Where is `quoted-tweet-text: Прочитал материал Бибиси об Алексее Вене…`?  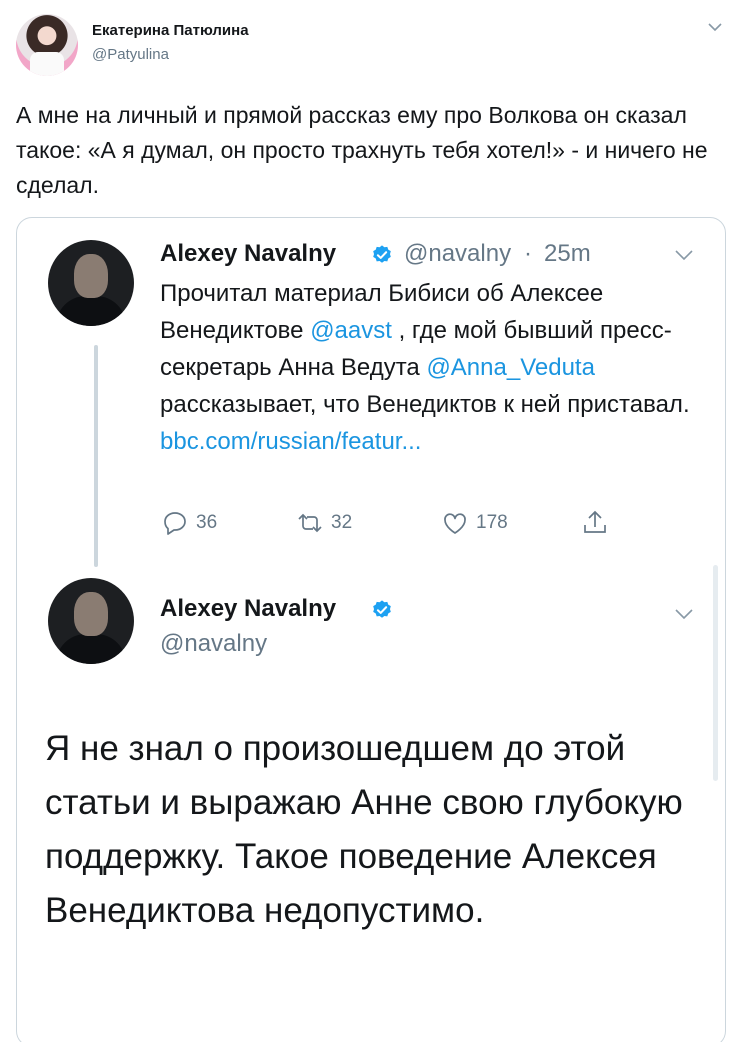 quoted-tweet-text: Прочитал материал Бибиси об Алексее Вене… is located at coordinates (430, 367).